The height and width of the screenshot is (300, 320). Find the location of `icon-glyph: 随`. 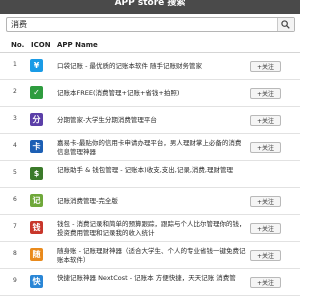

icon-glyph: 随 is located at coordinates (36, 254).